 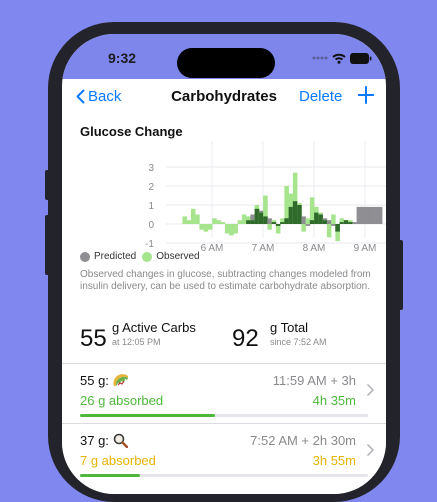 I want to click on predicted-dot-icon, so click(x=85, y=256).